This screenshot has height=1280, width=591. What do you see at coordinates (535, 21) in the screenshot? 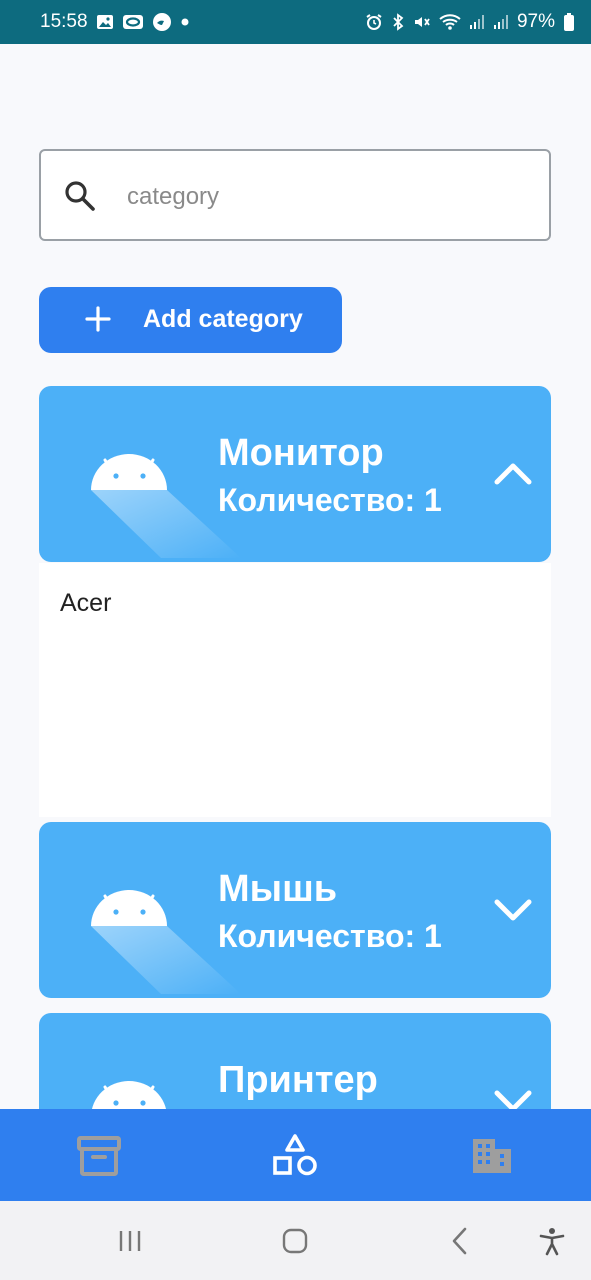
I see `battery-percent: 97%` at bounding box center [535, 21].